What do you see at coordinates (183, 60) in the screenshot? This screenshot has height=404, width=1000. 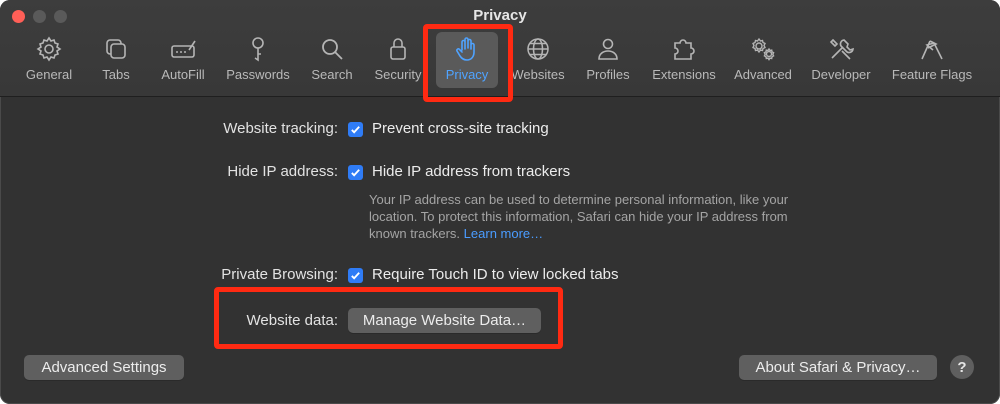 I see `tab-autofill: AutoFill` at bounding box center [183, 60].